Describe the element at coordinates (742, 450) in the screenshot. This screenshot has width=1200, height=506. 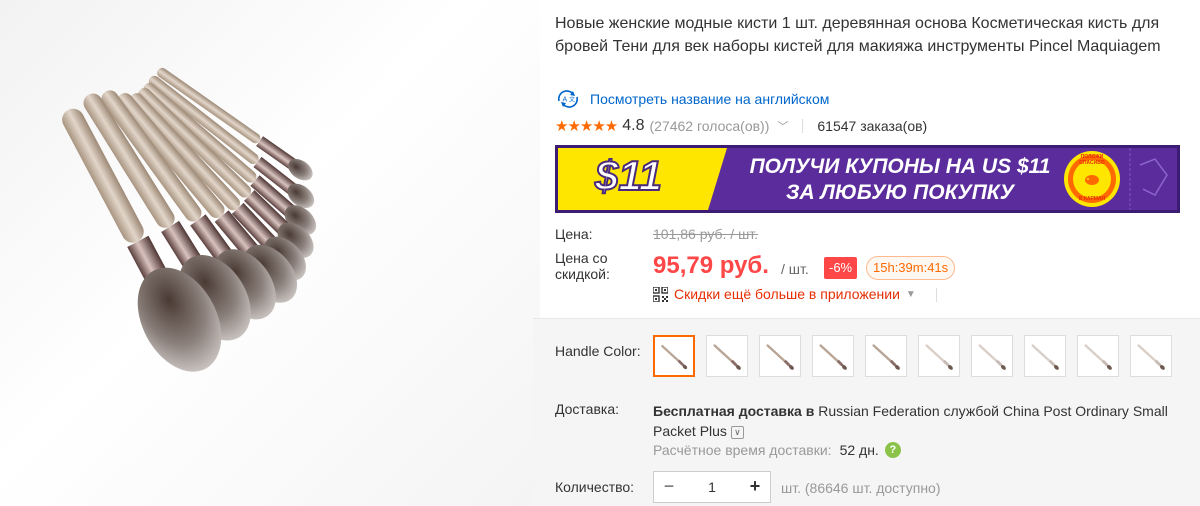
I see `eta-label: Расчётное время доставки:` at that location.